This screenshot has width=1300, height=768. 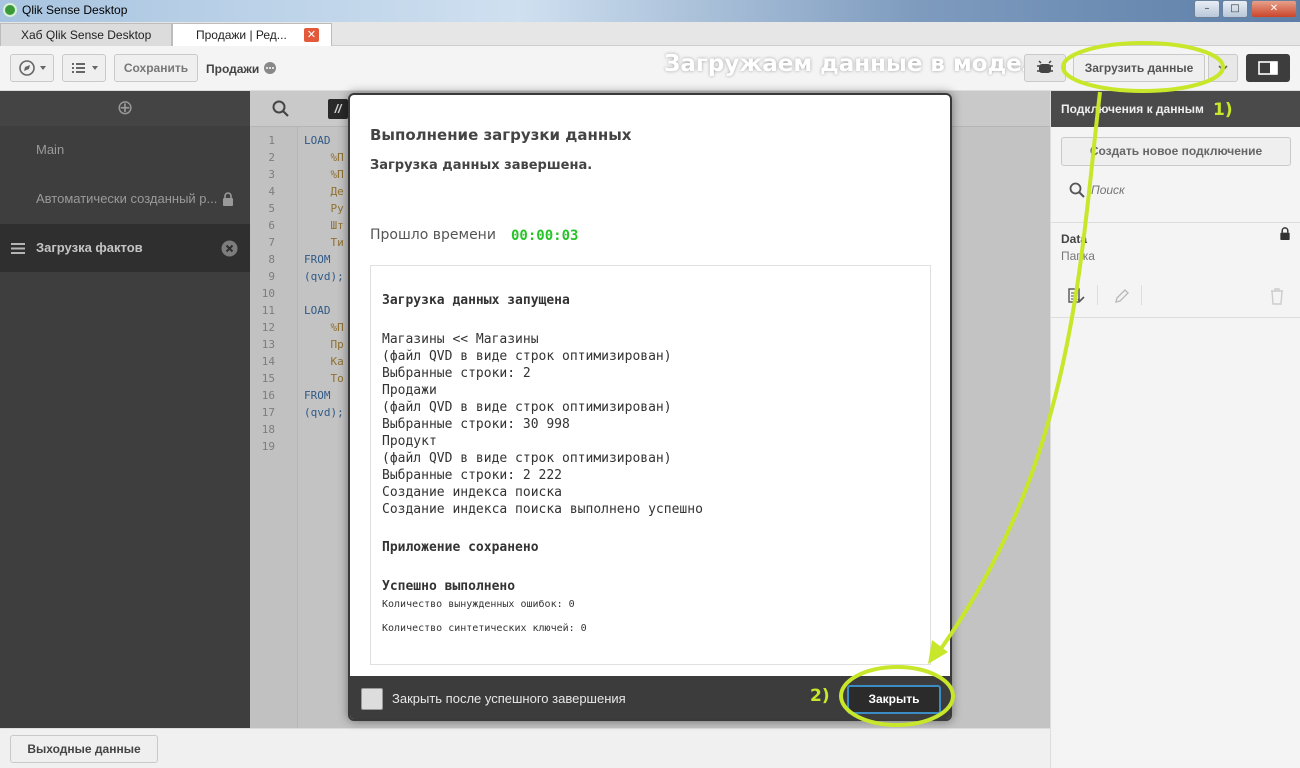 What do you see at coordinates (820, 696) in the screenshot?
I see `annotation-step-2: 2)` at bounding box center [820, 696].